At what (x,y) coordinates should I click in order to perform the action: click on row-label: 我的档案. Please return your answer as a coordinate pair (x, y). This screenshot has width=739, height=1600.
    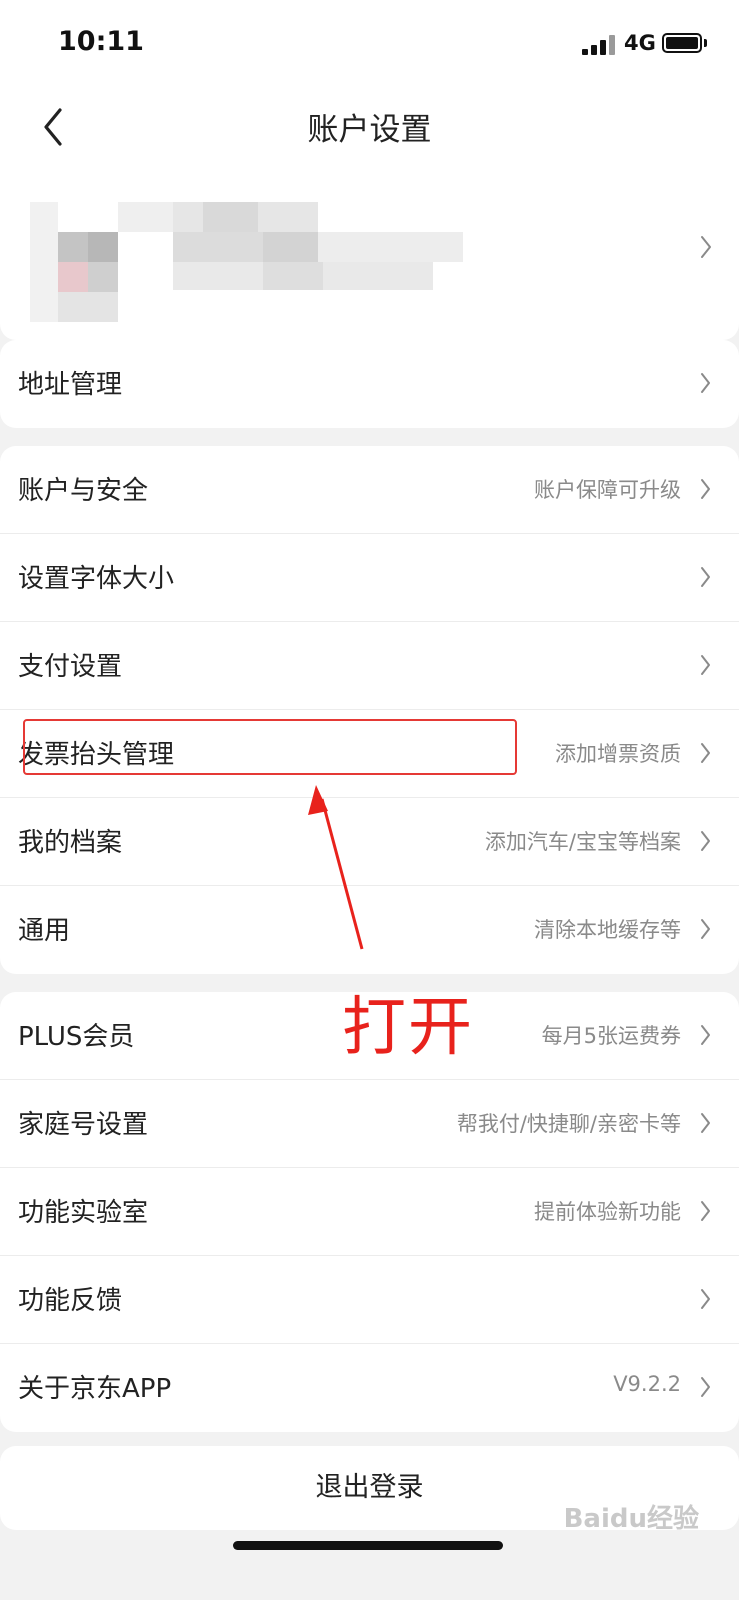
    Looking at the image, I should click on (70, 843).